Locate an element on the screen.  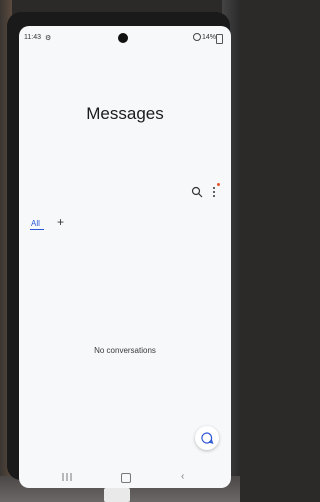
gear-icon: ⚙ is located at coordinates (48, 38).